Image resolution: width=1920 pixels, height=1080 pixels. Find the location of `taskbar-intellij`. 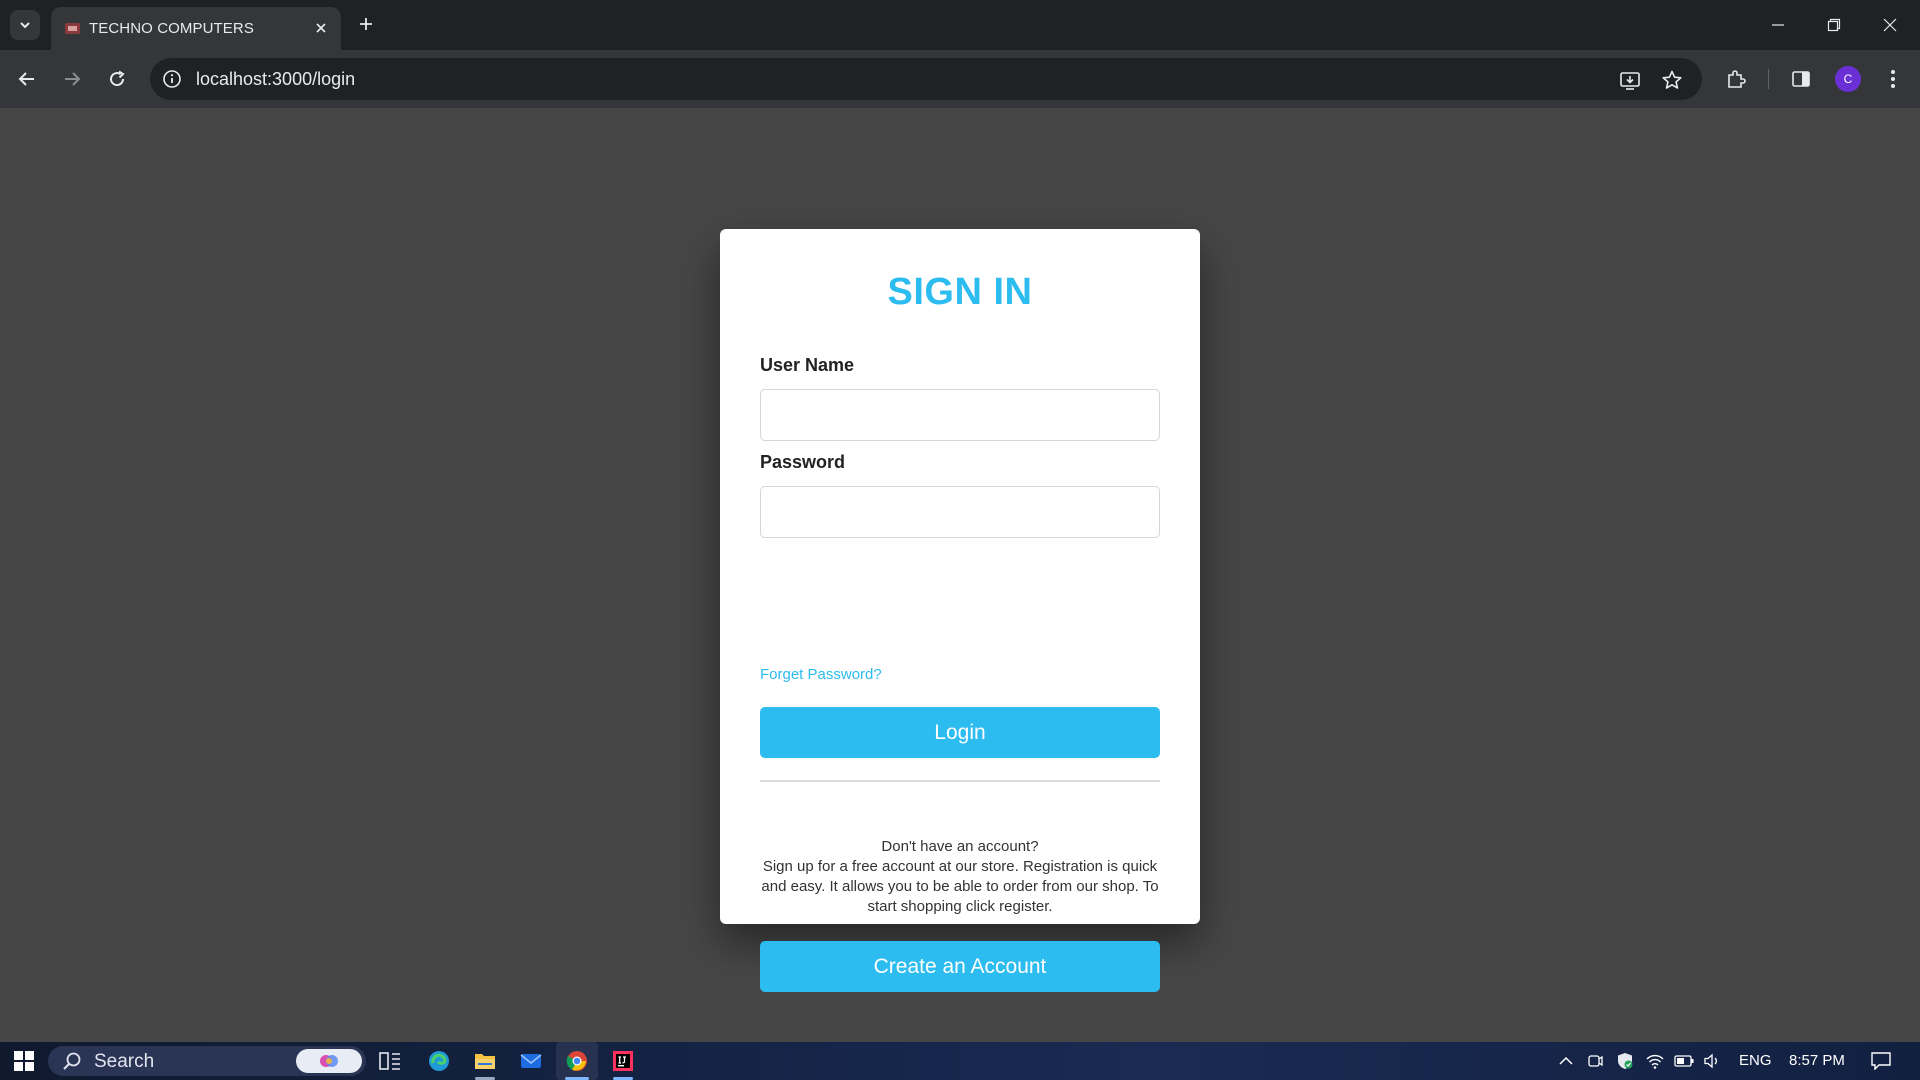

taskbar-intellij is located at coordinates (623, 1061).